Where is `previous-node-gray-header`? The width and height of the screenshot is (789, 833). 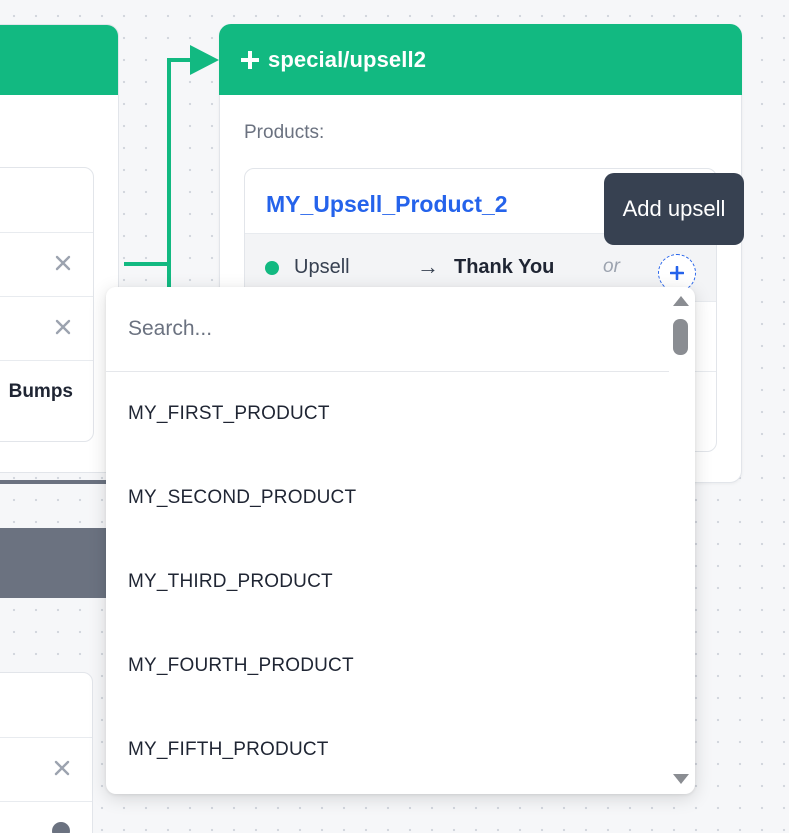
previous-node-gray-header is located at coordinates (53, 563).